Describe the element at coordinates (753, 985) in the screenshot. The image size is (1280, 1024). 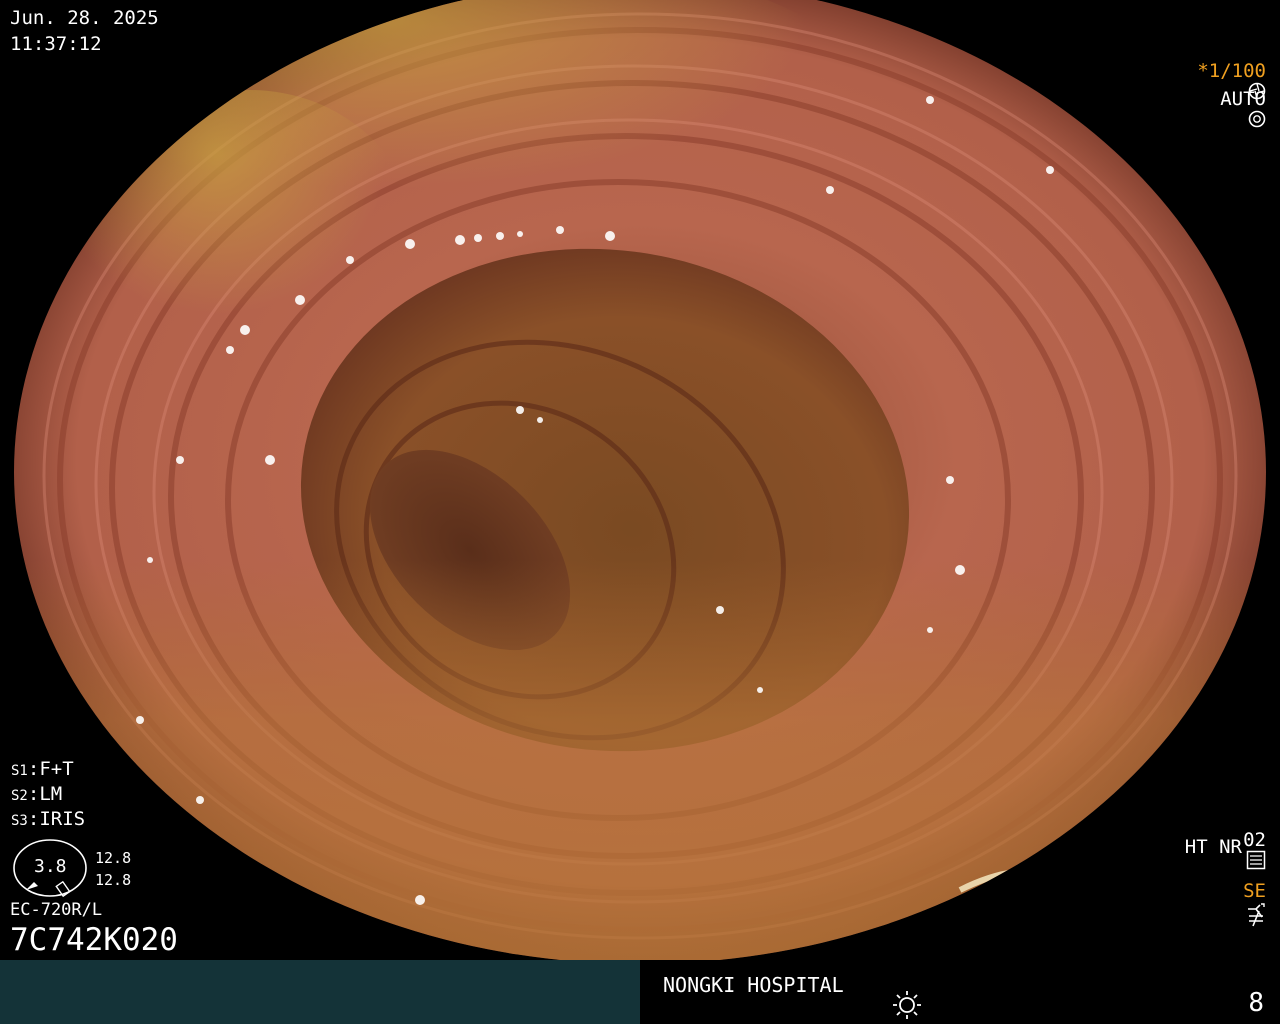
I see `hospital-name: NONGKI HOSPITAL` at that location.